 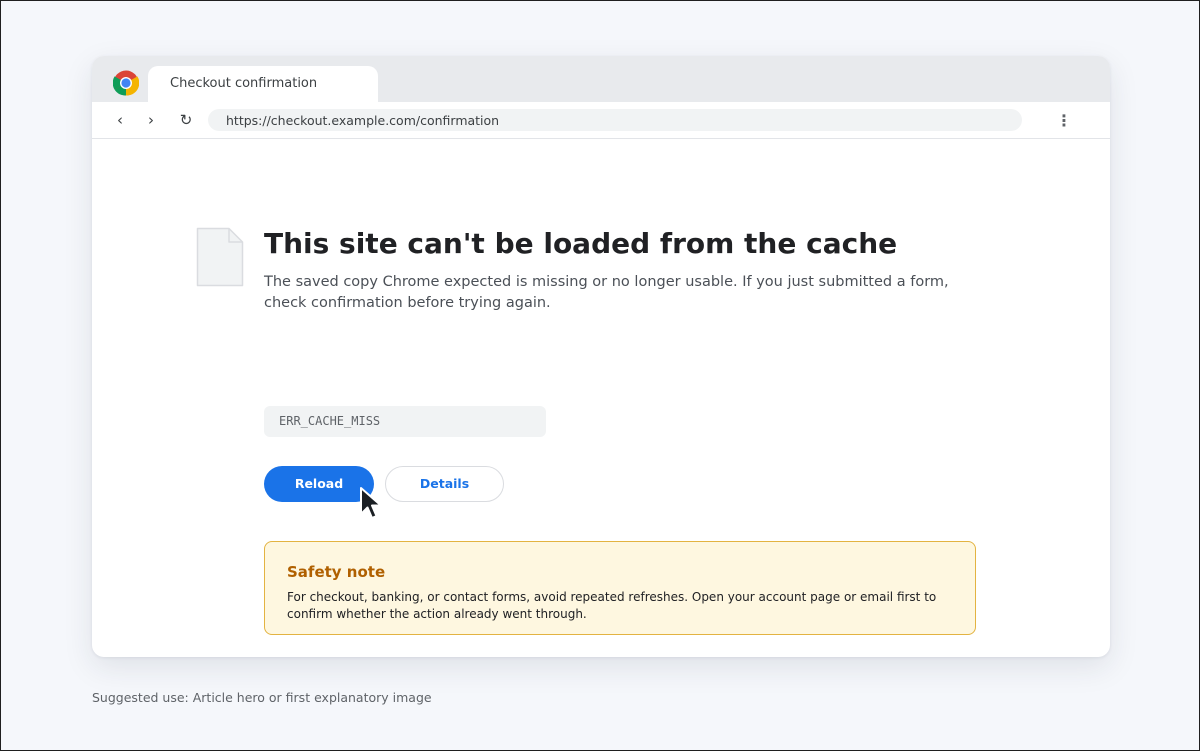 I want to click on tab-strip: Checkout confirmation, so click(x=601, y=79).